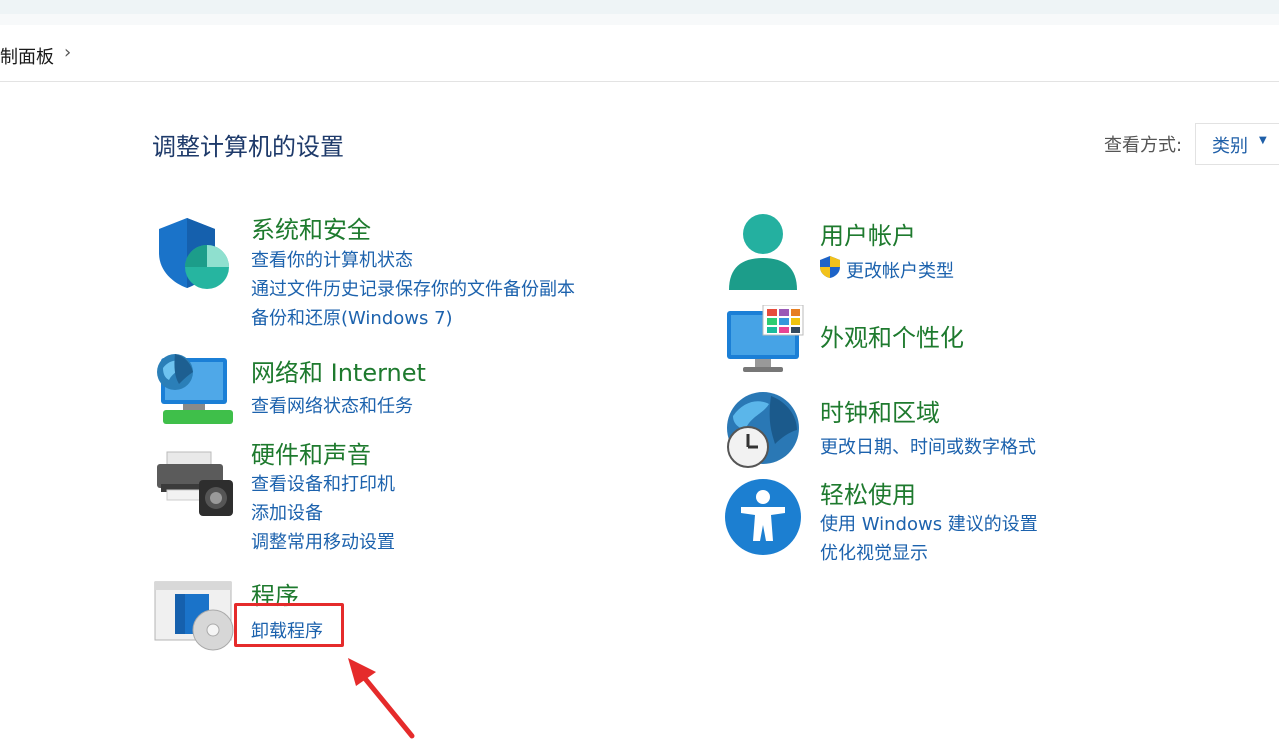  I want to click on breadcrumb-control-panel: 制面板, so click(27, 56).